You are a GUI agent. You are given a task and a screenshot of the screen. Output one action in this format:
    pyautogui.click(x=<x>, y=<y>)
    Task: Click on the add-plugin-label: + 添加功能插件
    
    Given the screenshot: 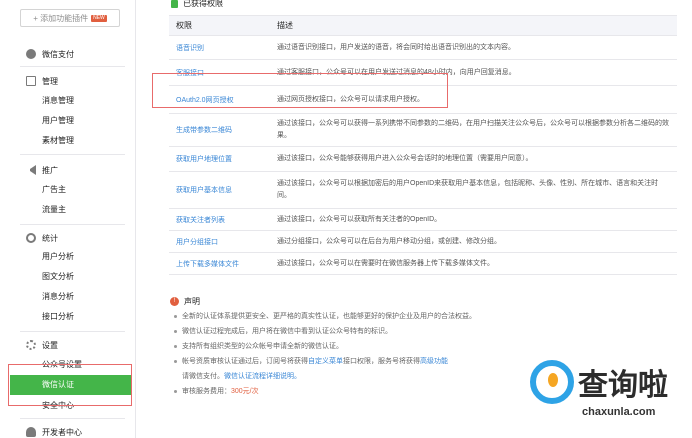 What is the action you would take?
    pyautogui.click(x=61, y=18)
    